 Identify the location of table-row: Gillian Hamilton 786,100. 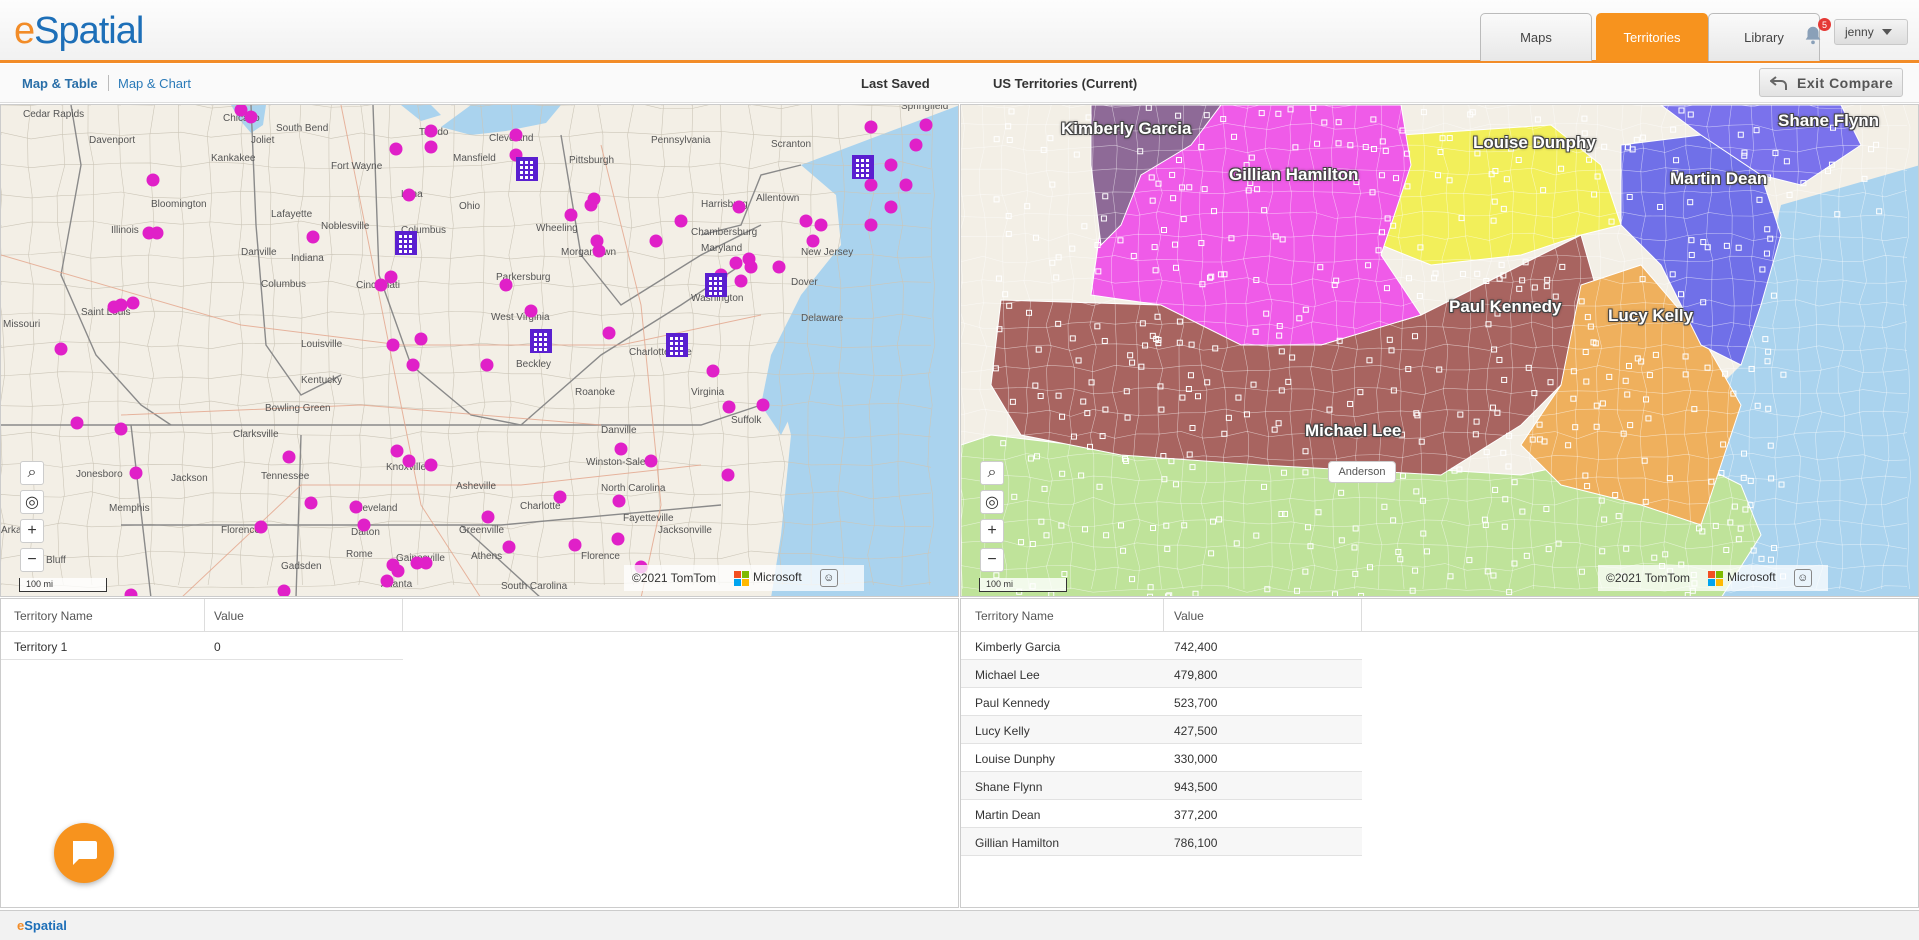
(1161, 842).